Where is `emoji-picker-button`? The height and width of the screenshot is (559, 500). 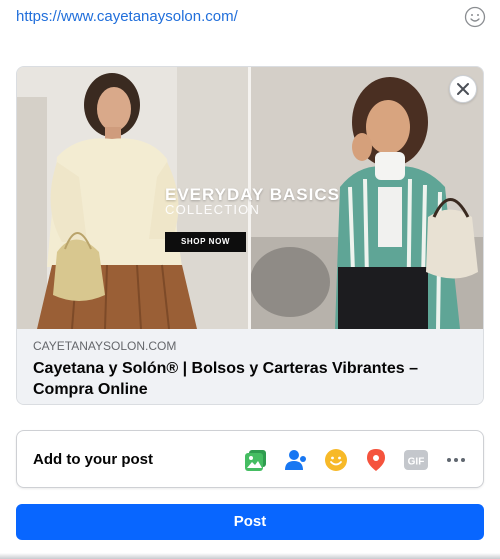
emoji-picker-button is located at coordinates (475, 17).